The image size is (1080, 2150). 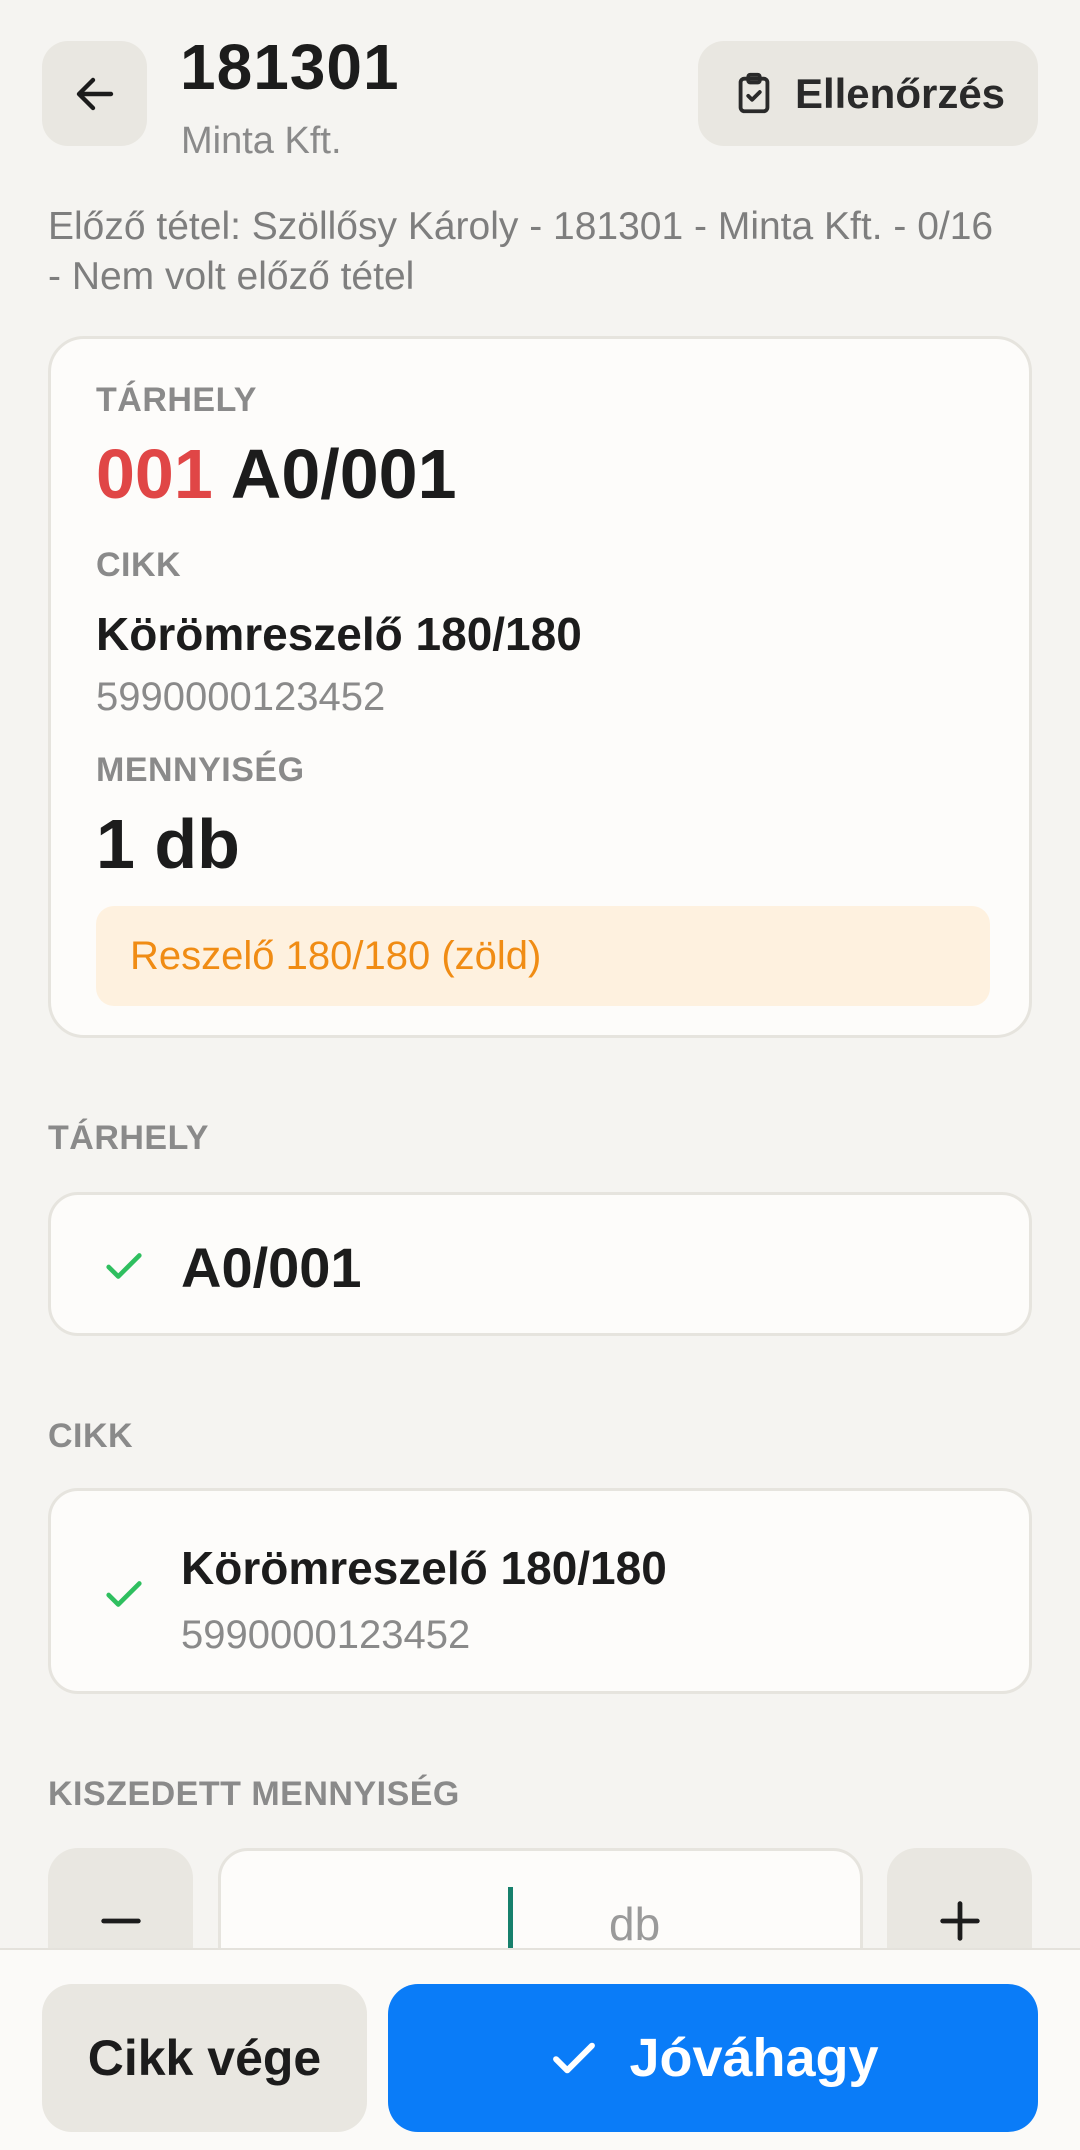 I want to click on item-note: Reszelő 180/180 (zöld), so click(x=543, y=956).